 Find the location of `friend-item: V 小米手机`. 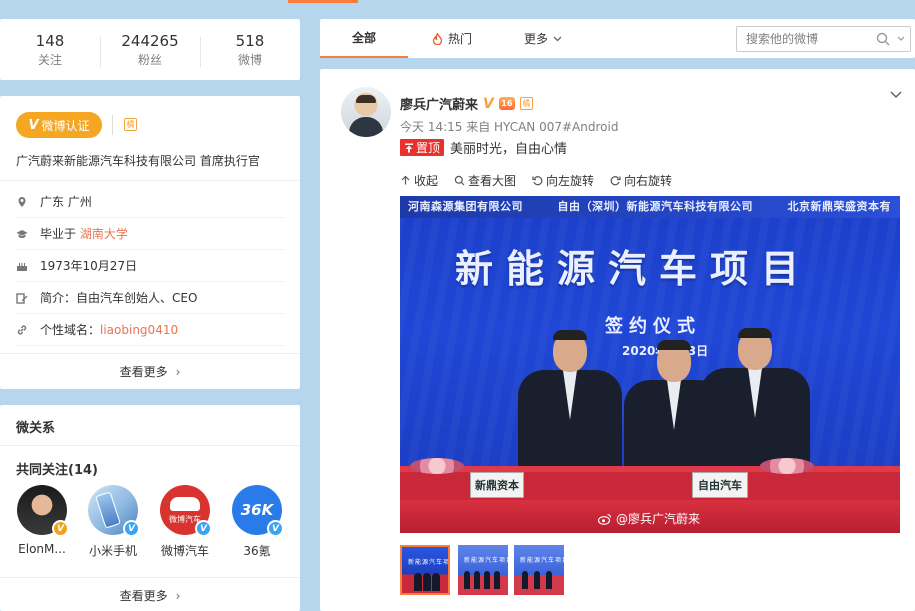

friend-item: V 小米手机 is located at coordinates (113, 522).